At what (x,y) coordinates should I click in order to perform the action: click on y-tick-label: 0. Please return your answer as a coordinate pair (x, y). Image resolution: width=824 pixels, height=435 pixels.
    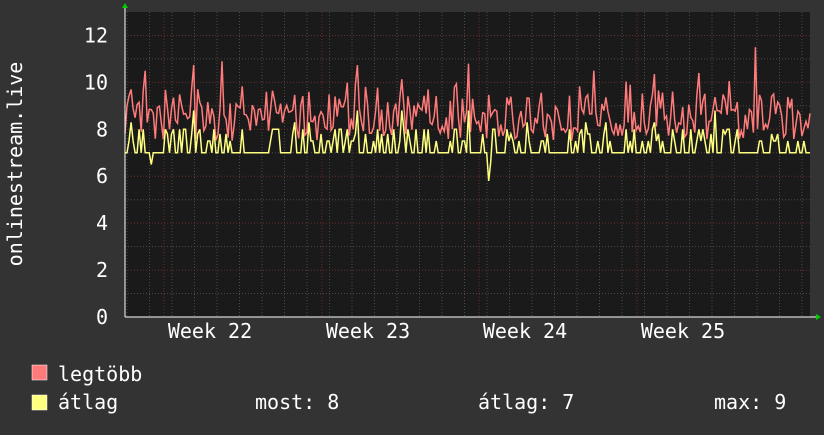
    Looking at the image, I should click on (102, 317).